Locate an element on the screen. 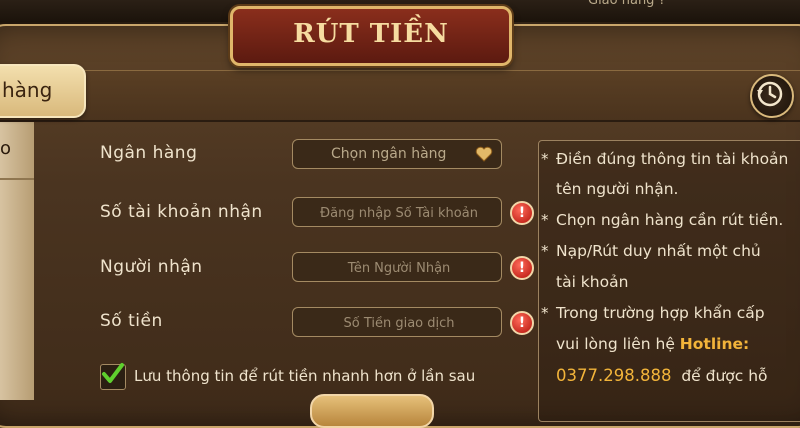 The width and height of the screenshot is (800, 428). remember-checkbox is located at coordinates (113, 376).